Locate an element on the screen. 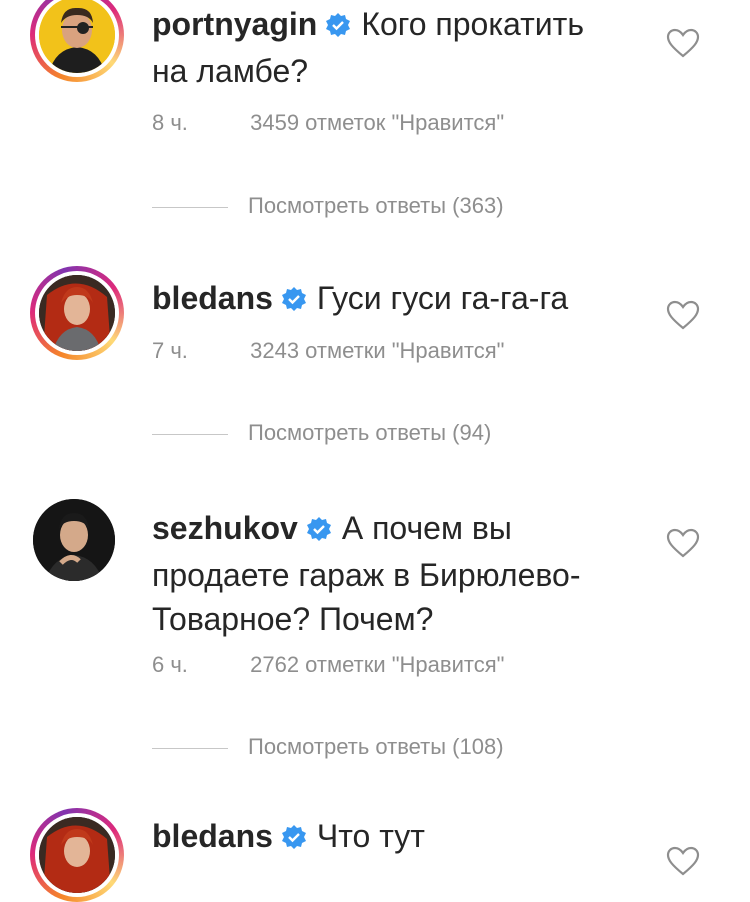 This screenshot has height=902, width=750. comment-likes: 2762 отметки "Нравится" is located at coordinates (377, 664).